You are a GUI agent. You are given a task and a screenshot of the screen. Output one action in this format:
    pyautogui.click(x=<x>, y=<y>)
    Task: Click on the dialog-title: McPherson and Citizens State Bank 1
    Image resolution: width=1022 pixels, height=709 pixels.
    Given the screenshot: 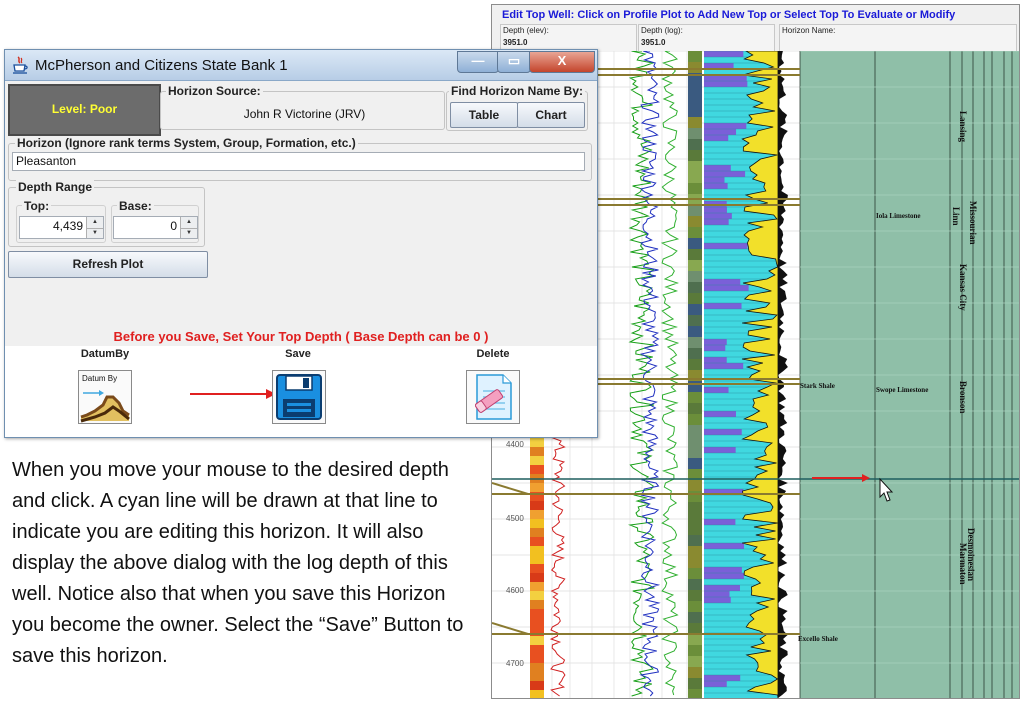 What is the action you would take?
    pyautogui.click(x=161, y=65)
    